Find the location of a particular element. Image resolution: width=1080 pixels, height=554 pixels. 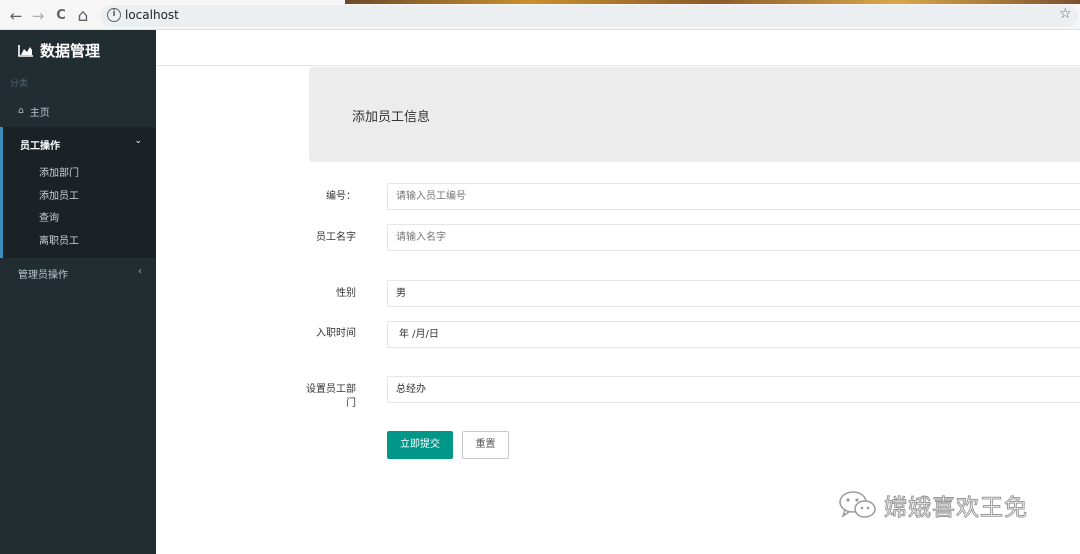

employee-name-input: 请输入名字 is located at coordinates (733, 237).